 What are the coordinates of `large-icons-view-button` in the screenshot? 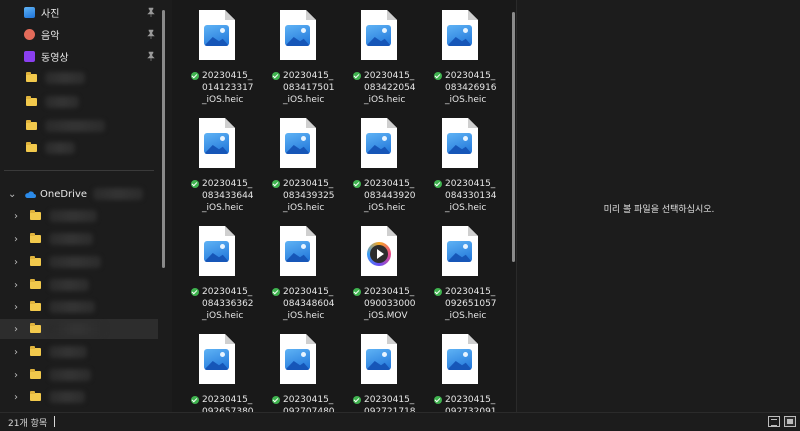 It's located at (790, 421).